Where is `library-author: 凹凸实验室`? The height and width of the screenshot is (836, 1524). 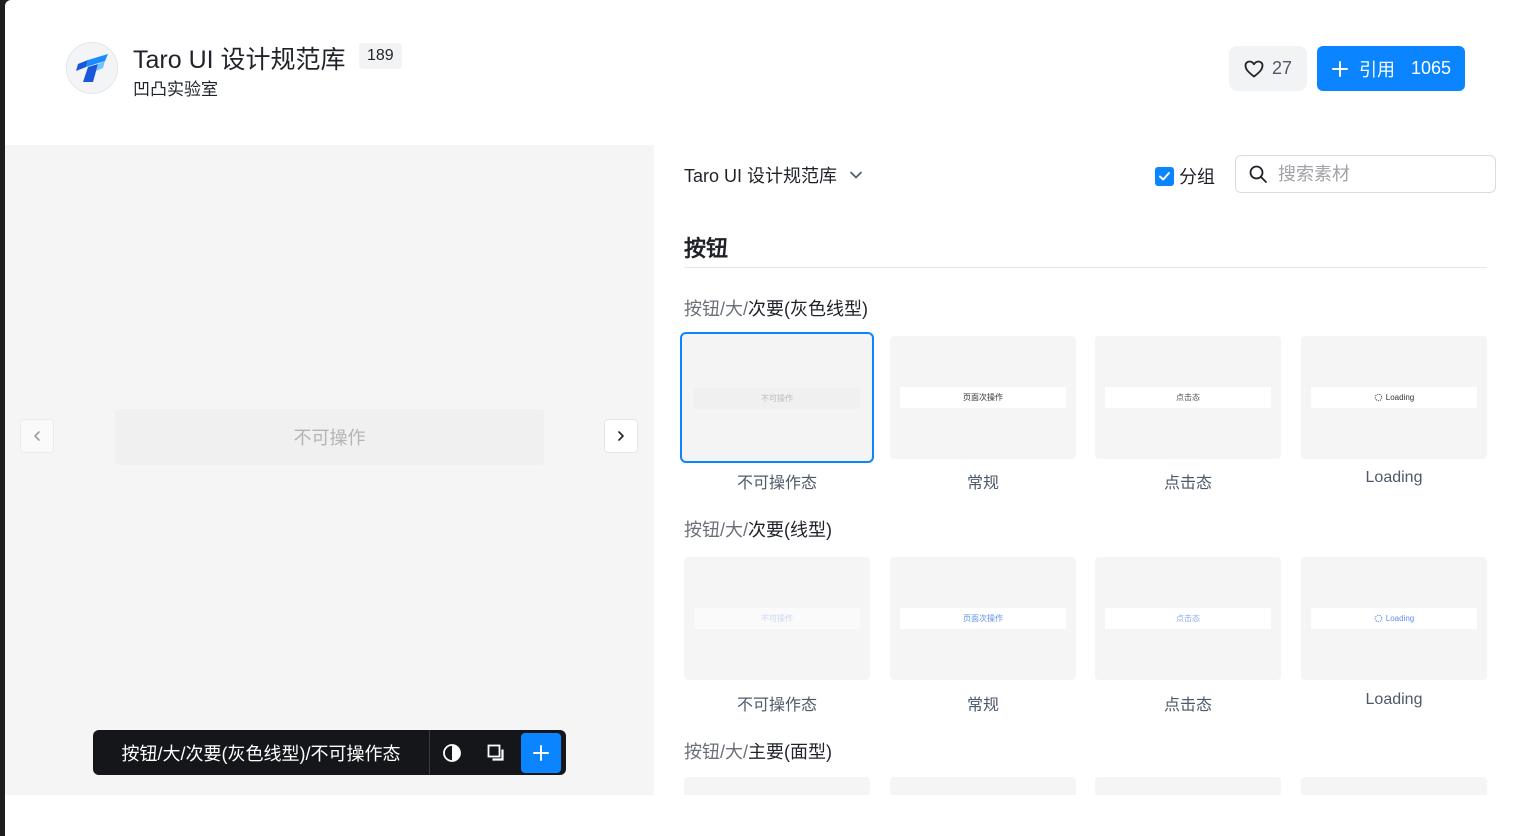
library-author: 凹凸实验室 is located at coordinates (175, 87).